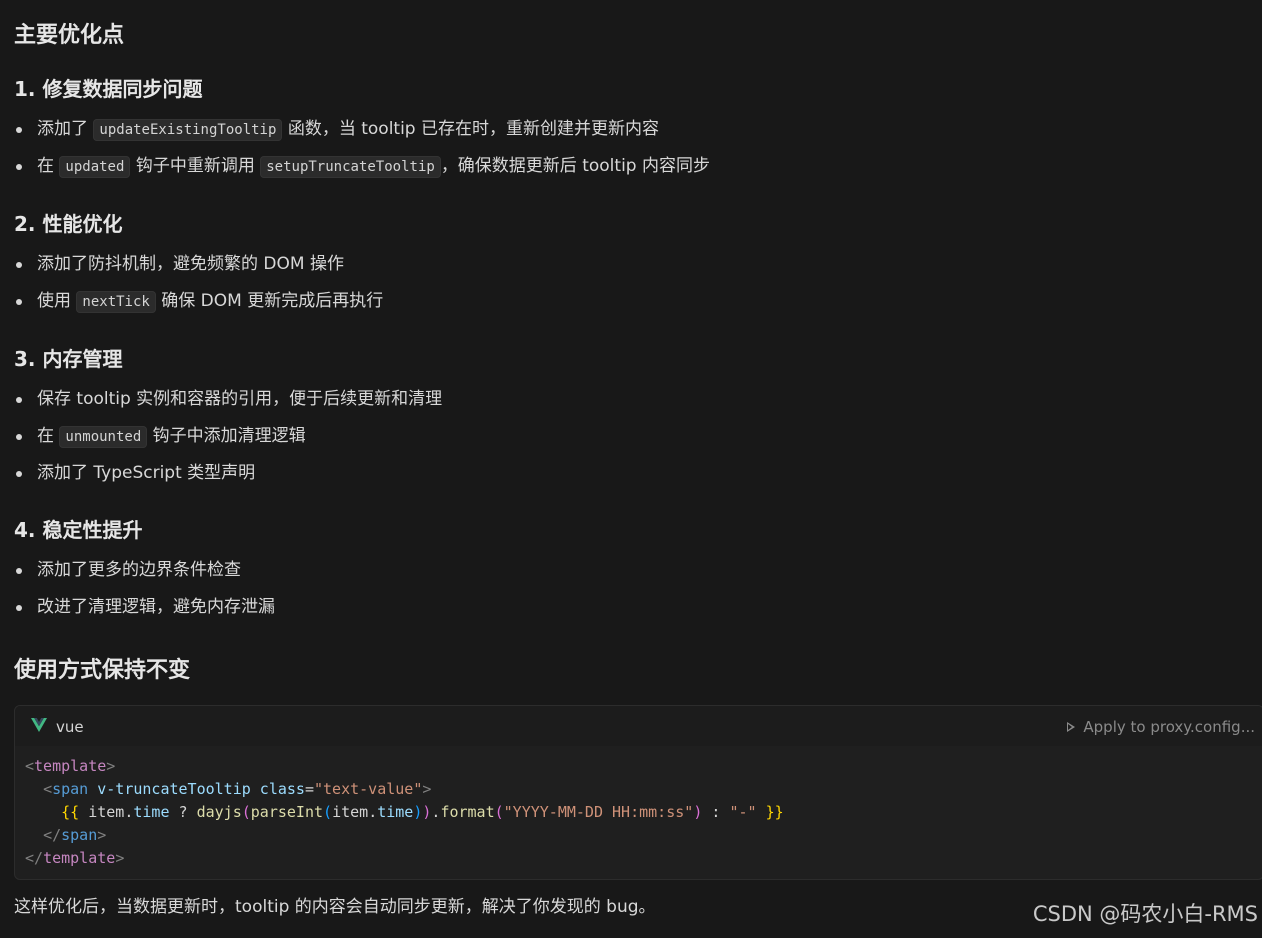 The width and height of the screenshot is (1262, 938). I want to click on list-item: 添加了更多的边界条件检查, so click(144, 570).